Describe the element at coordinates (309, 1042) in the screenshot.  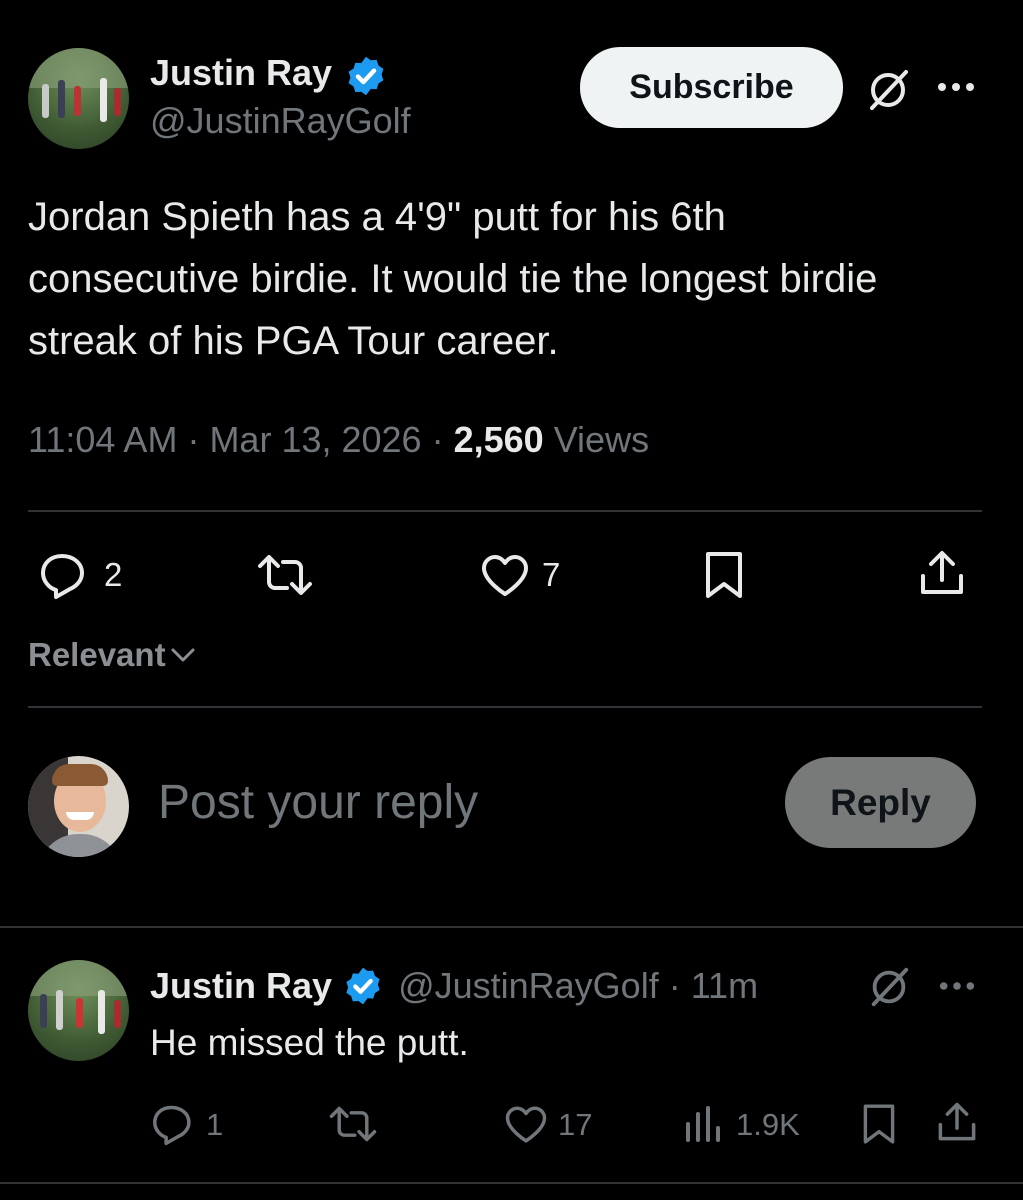
I see `reply-text: He missed the putt.` at that location.